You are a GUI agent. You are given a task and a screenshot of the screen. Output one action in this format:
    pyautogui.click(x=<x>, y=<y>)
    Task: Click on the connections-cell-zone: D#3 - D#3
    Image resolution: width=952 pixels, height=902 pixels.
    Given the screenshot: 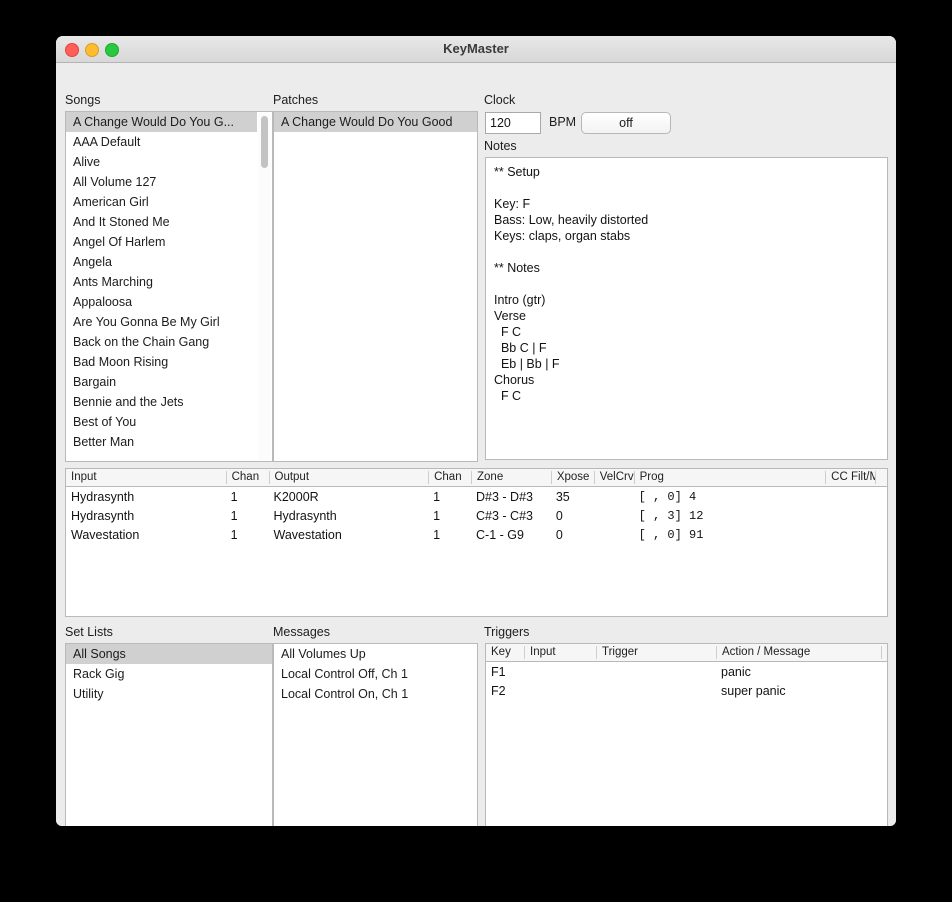 What is the action you would take?
    pyautogui.click(x=504, y=496)
    